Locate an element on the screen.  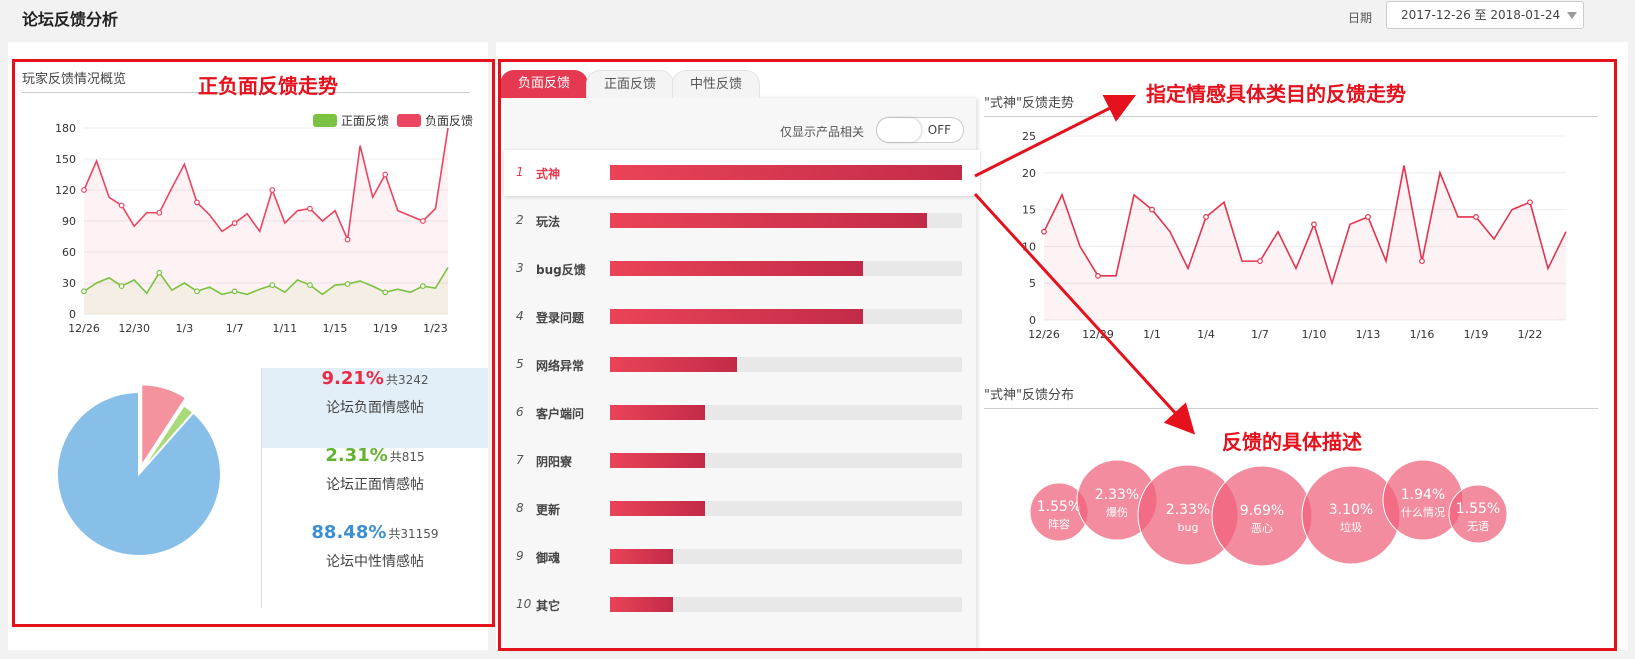
arrow-to-trend is located at coordinates (1055, 136).